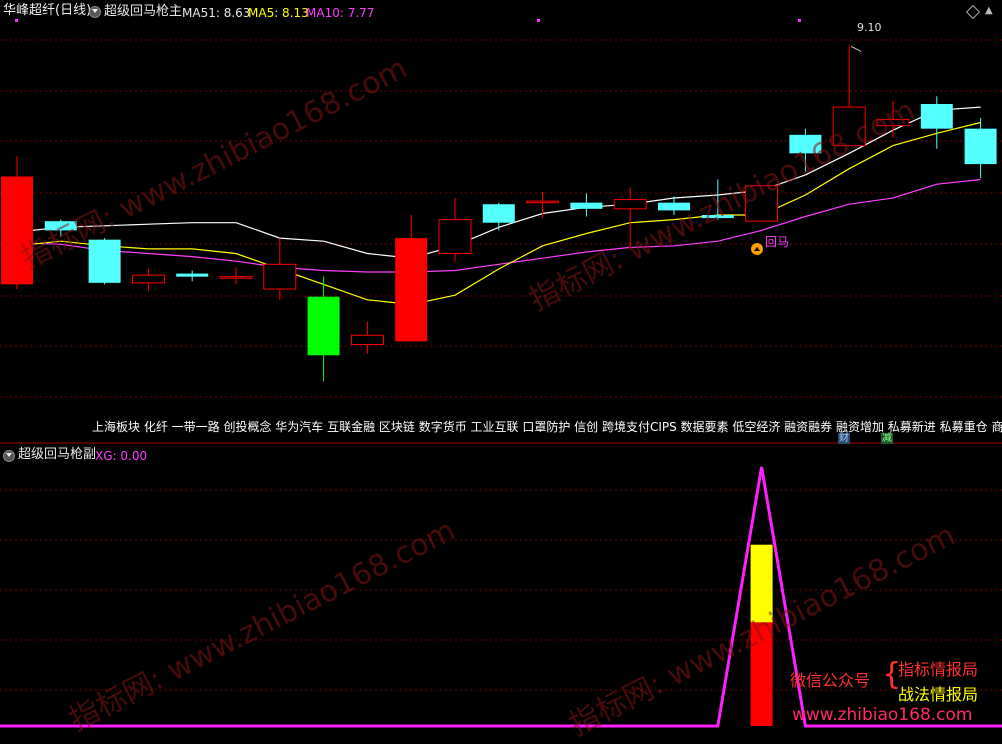  I want to click on high-price-arrow, so click(856, 48).